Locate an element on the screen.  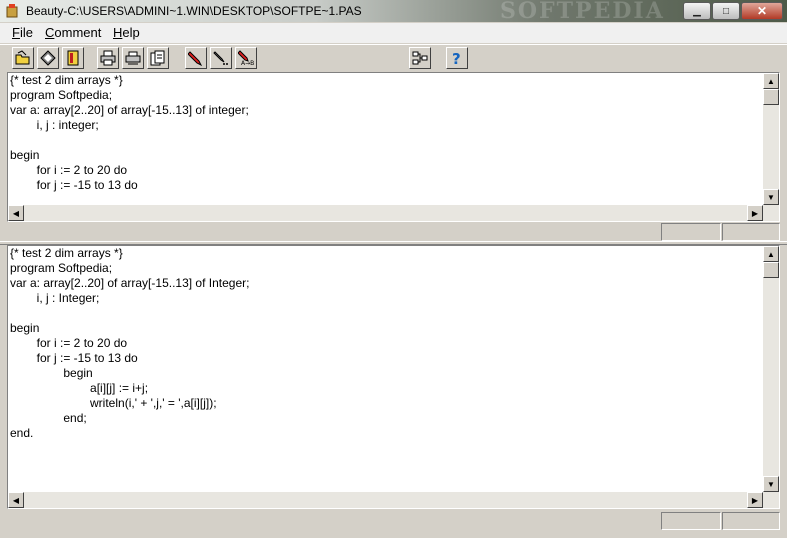
maximize-icon: □ is located at coordinates (726, 11).